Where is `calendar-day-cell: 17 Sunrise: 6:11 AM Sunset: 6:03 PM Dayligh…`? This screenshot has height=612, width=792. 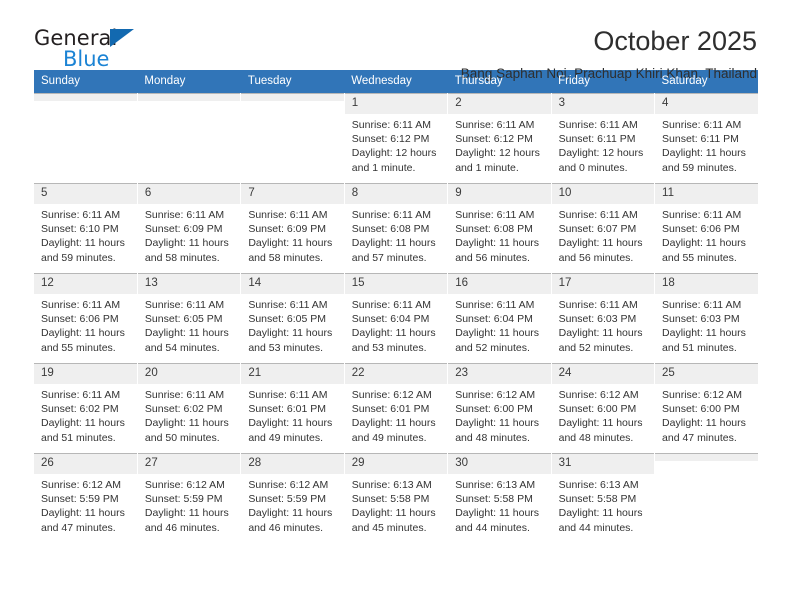 calendar-day-cell: 17 Sunrise: 6:11 AM Sunset: 6:03 PM Dayligh… is located at coordinates (603, 318).